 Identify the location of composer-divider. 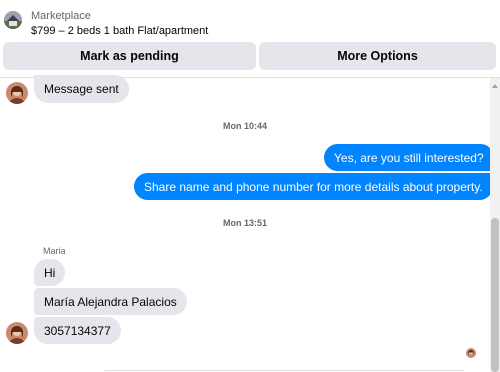
(285, 370).